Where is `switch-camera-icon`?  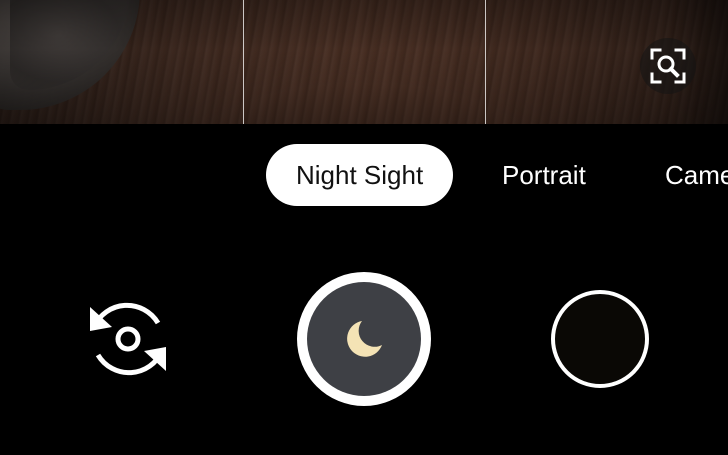
switch-camera-icon is located at coordinates (128, 339).